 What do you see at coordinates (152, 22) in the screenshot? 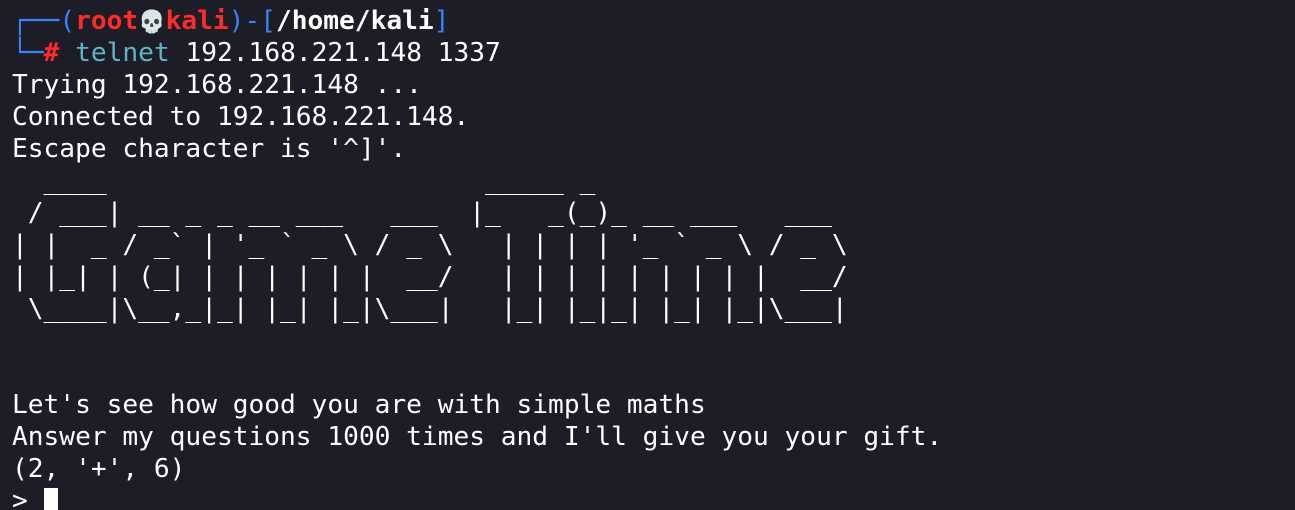
I see `skull-icon: 💀` at bounding box center [152, 22].